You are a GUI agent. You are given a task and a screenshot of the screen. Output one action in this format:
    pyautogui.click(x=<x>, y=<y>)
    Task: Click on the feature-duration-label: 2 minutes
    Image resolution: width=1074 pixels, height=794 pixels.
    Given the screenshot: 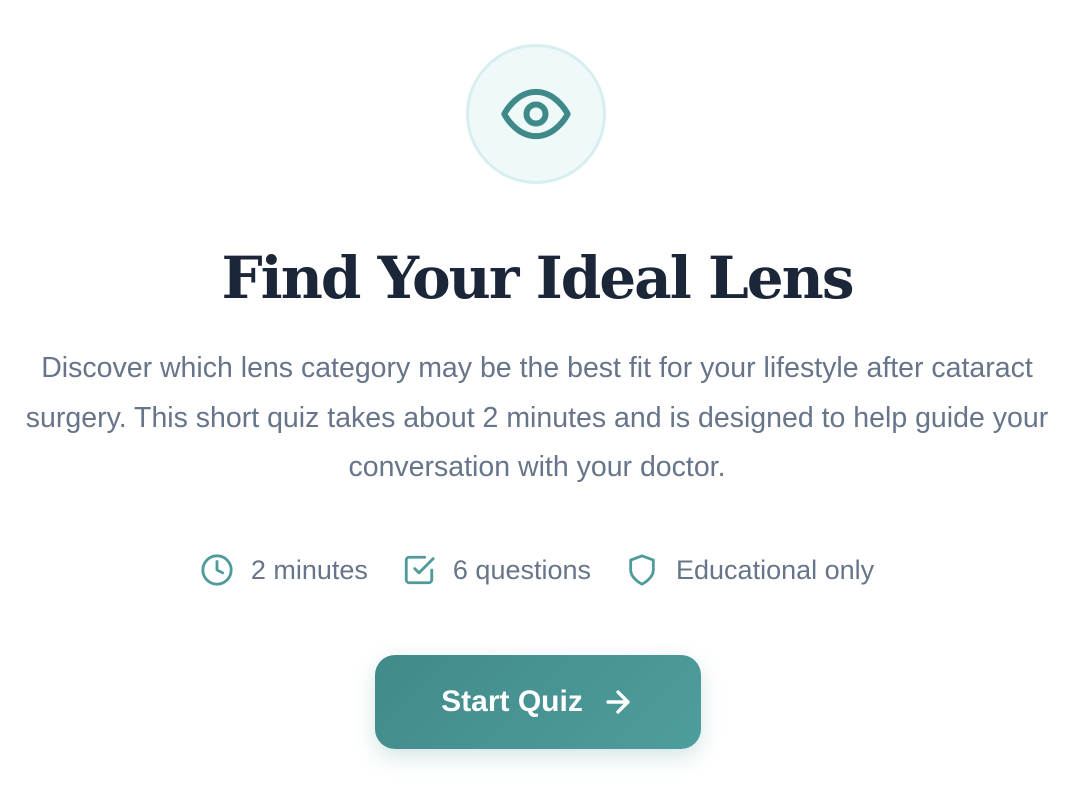 What is the action you would take?
    pyautogui.click(x=309, y=569)
    